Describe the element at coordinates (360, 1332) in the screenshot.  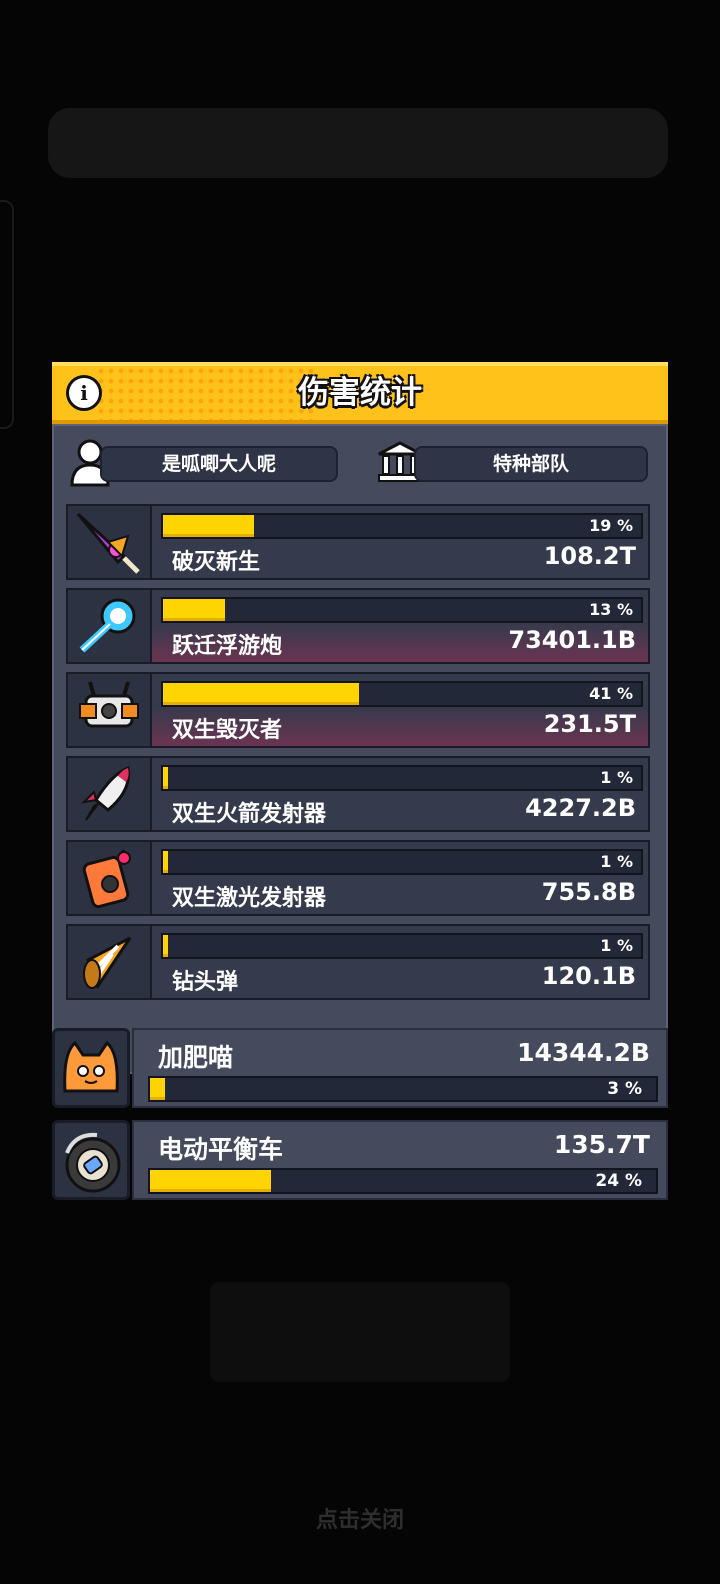
I see `background-button` at that location.